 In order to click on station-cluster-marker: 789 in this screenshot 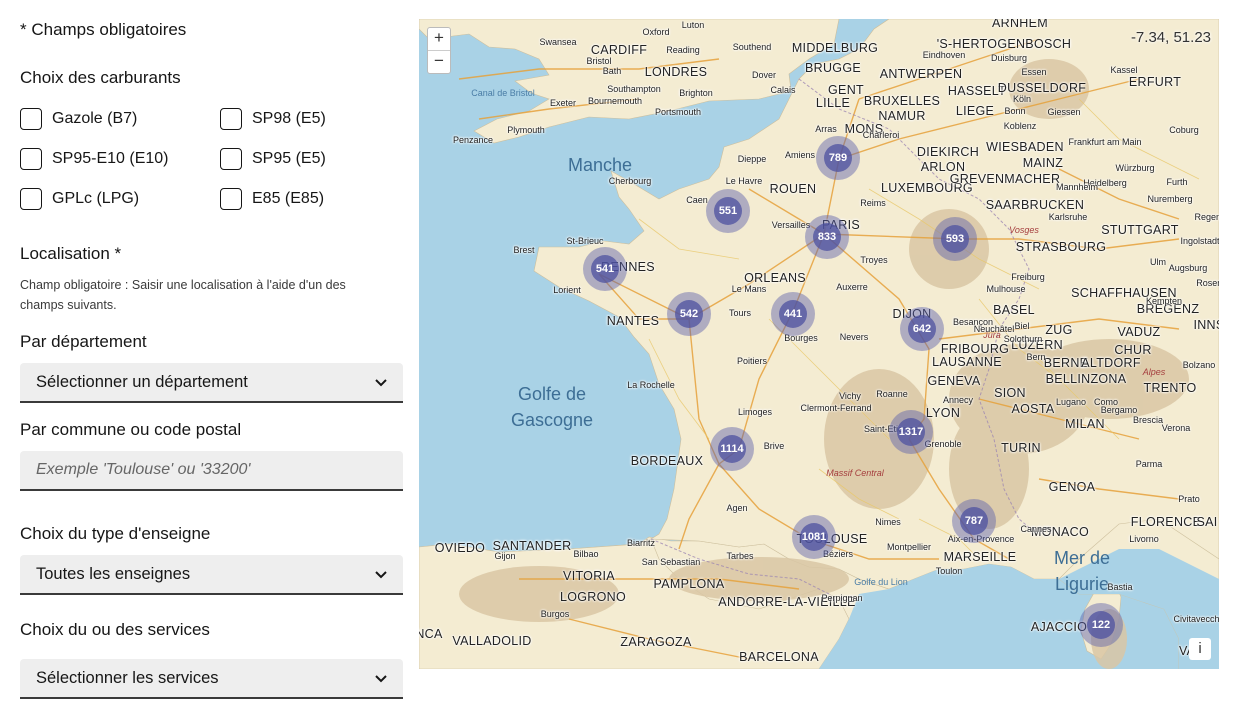, I will do `click(838, 158)`.